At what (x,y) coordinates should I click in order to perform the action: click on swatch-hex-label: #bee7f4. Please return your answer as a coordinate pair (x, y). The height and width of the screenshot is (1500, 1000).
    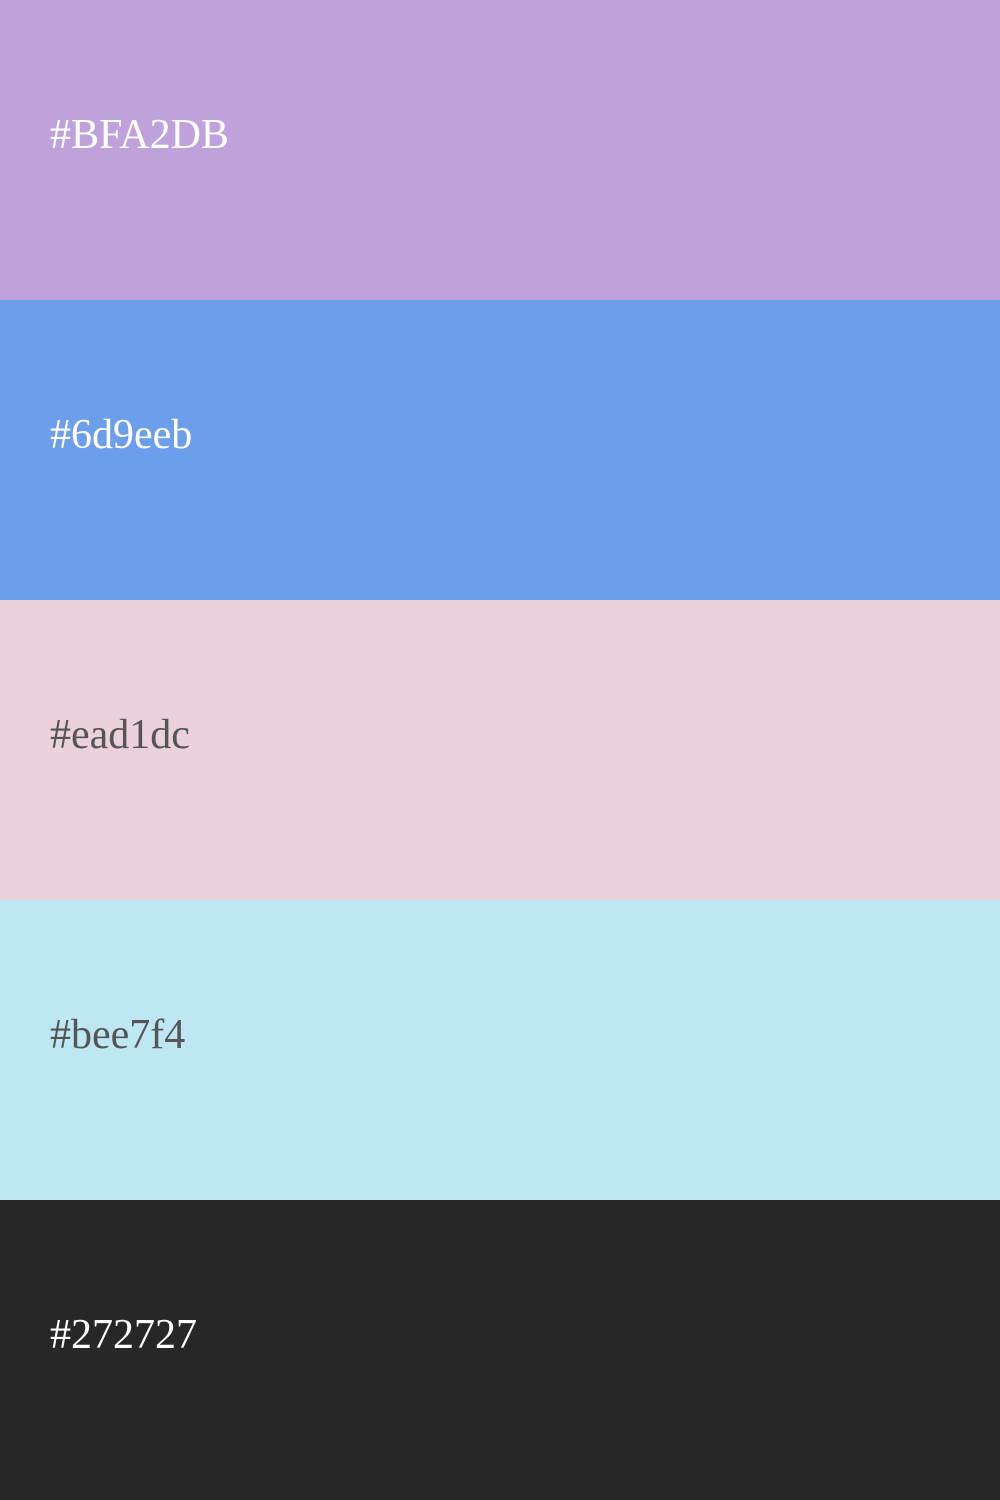
    Looking at the image, I should click on (118, 1035).